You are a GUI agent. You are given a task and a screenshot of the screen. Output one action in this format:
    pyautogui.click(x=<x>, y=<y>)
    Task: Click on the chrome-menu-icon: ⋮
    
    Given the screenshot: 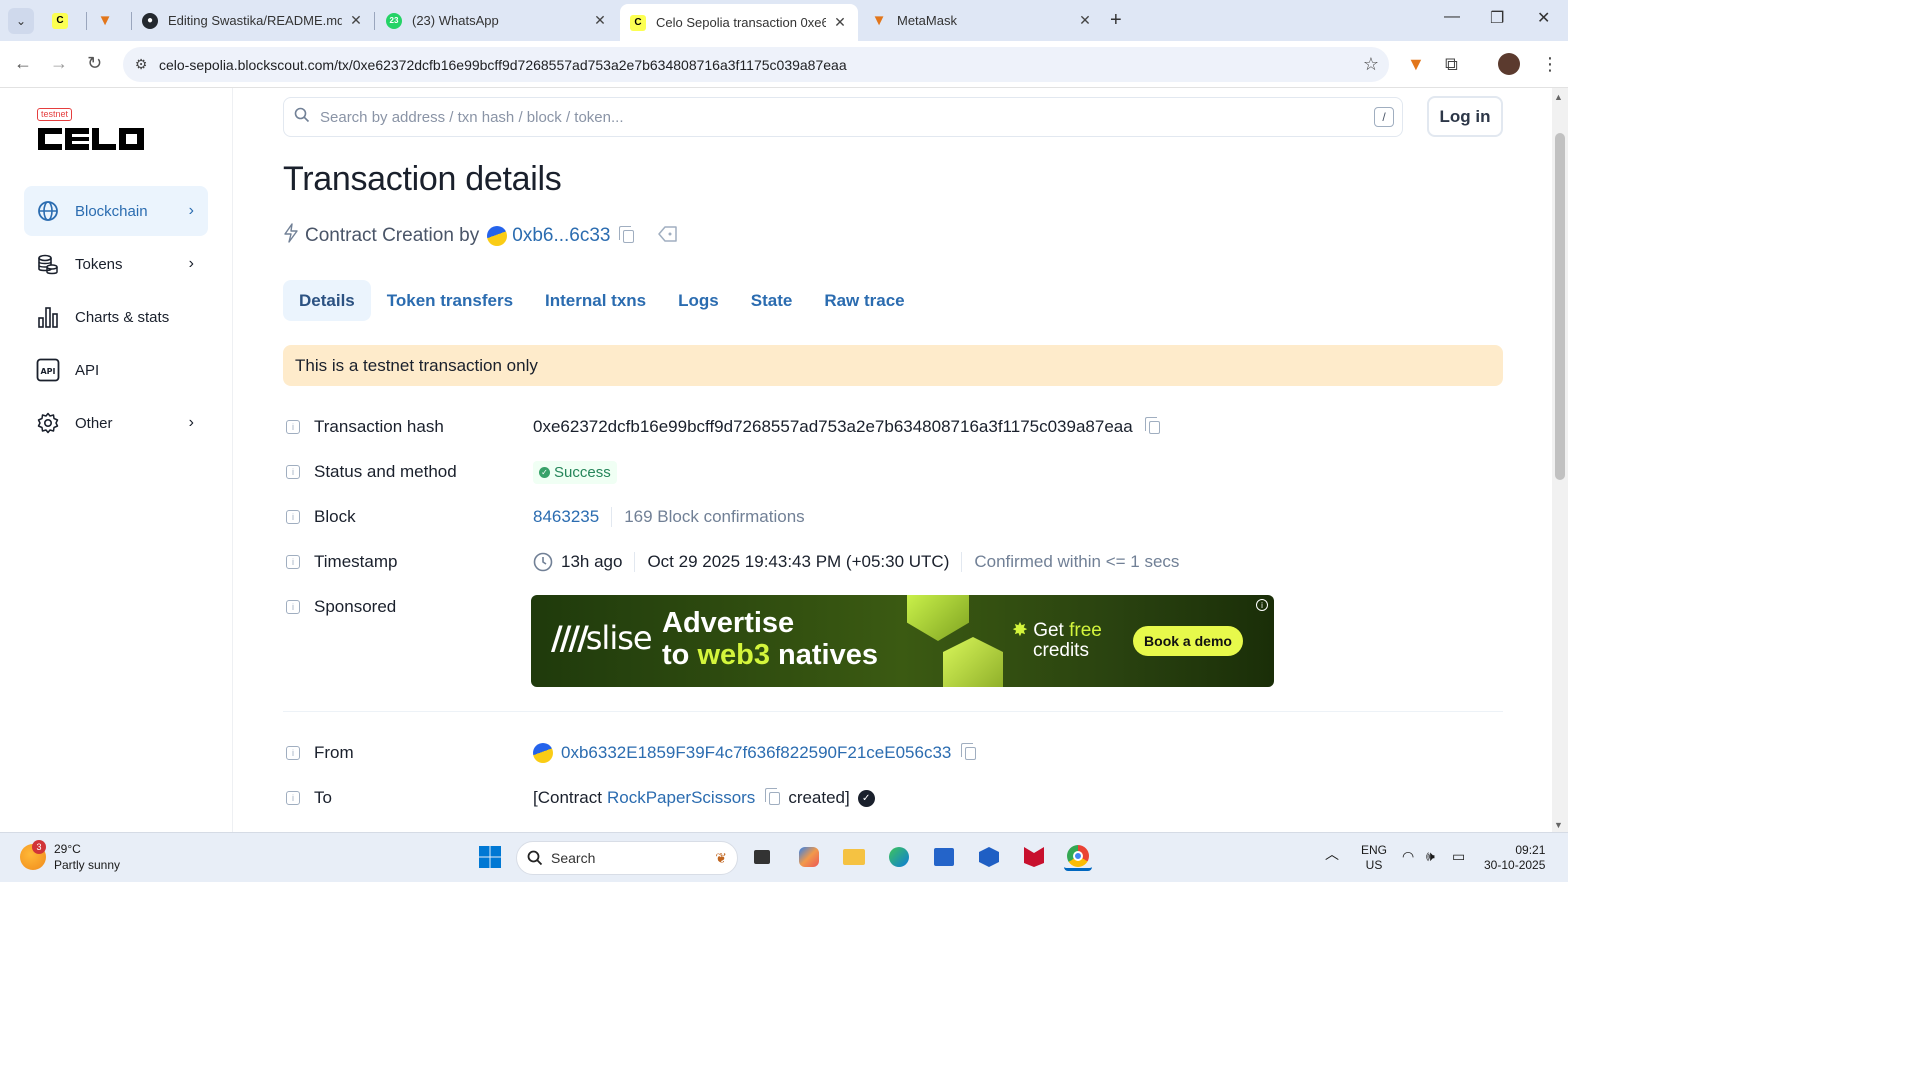 What is the action you would take?
    pyautogui.click(x=1550, y=64)
    